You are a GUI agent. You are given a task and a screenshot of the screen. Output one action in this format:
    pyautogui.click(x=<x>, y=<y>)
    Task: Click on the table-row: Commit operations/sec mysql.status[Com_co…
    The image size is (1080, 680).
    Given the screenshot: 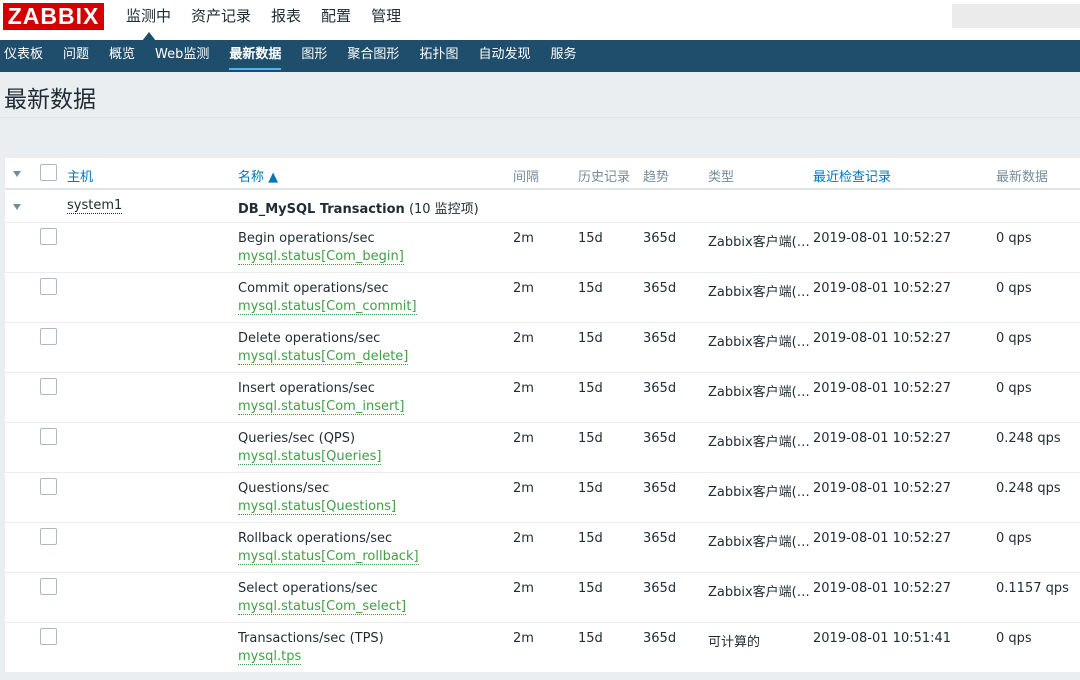 What is the action you would take?
    pyautogui.click(x=542, y=298)
    